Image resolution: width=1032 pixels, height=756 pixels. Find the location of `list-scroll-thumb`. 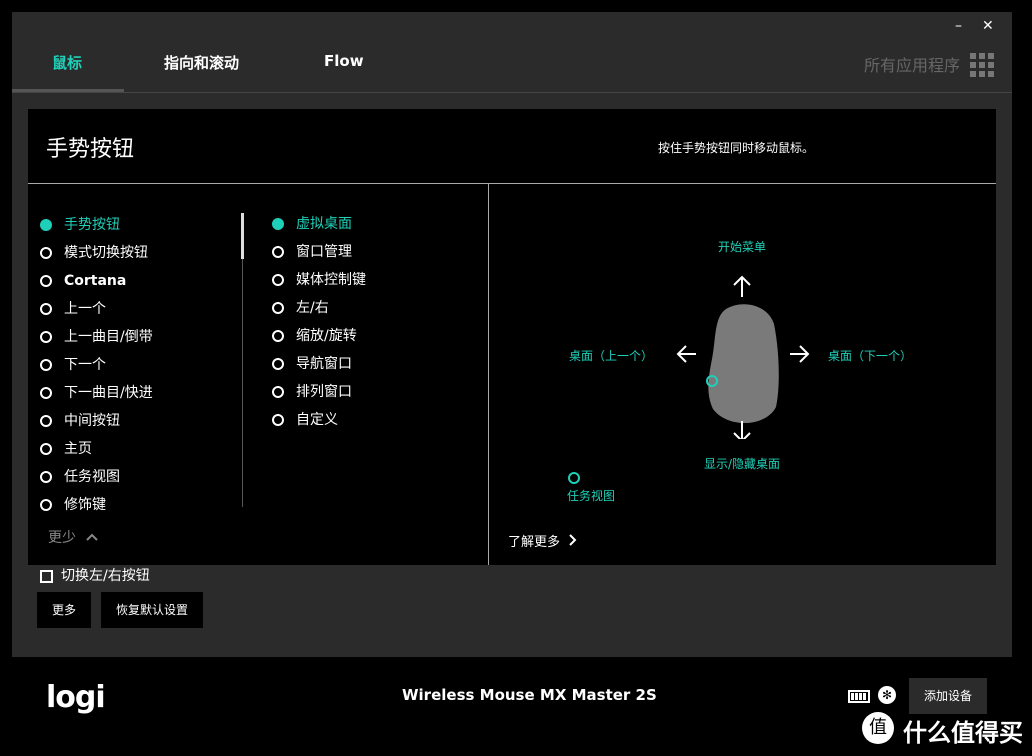

list-scroll-thumb is located at coordinates (242, 236).